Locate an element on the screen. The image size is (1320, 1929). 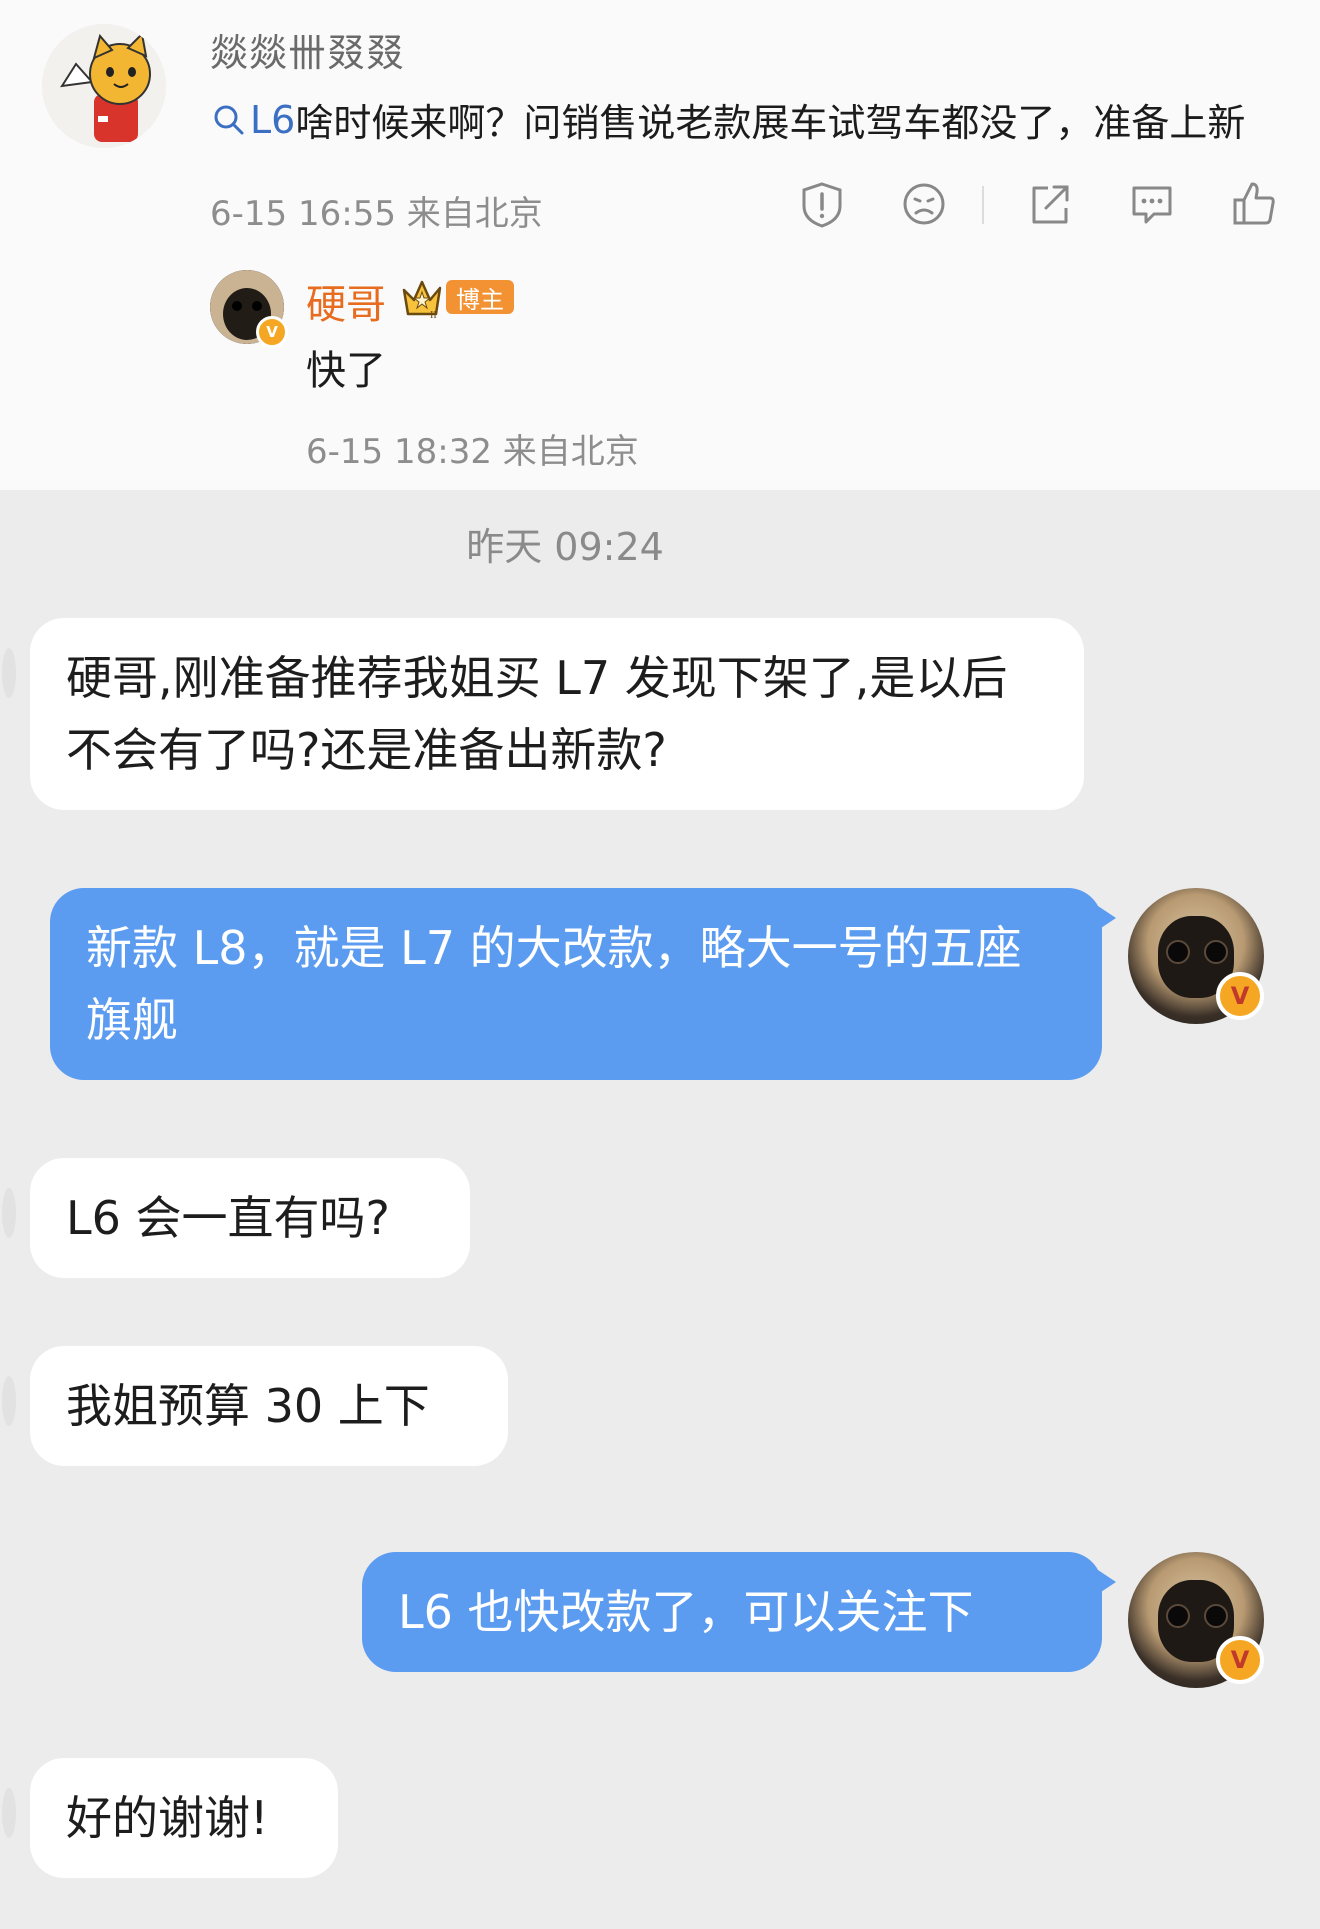
message-text: L6 也快改款了，可以关注下 is located at coordinates (686, 1612).